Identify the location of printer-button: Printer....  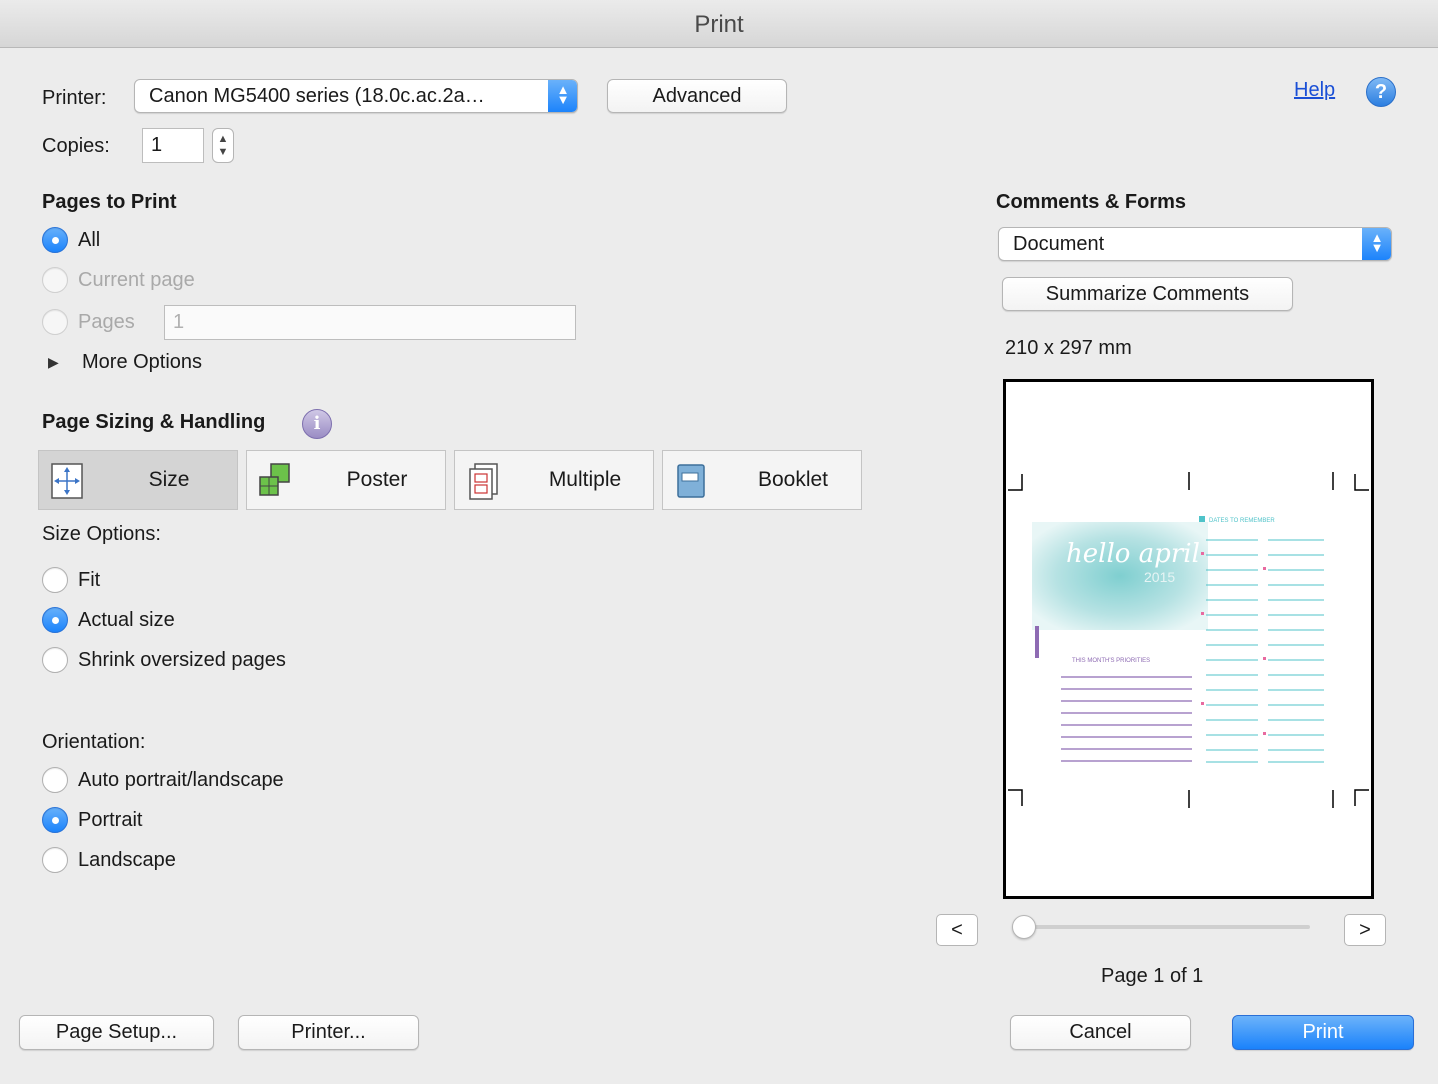
(328, 1032).